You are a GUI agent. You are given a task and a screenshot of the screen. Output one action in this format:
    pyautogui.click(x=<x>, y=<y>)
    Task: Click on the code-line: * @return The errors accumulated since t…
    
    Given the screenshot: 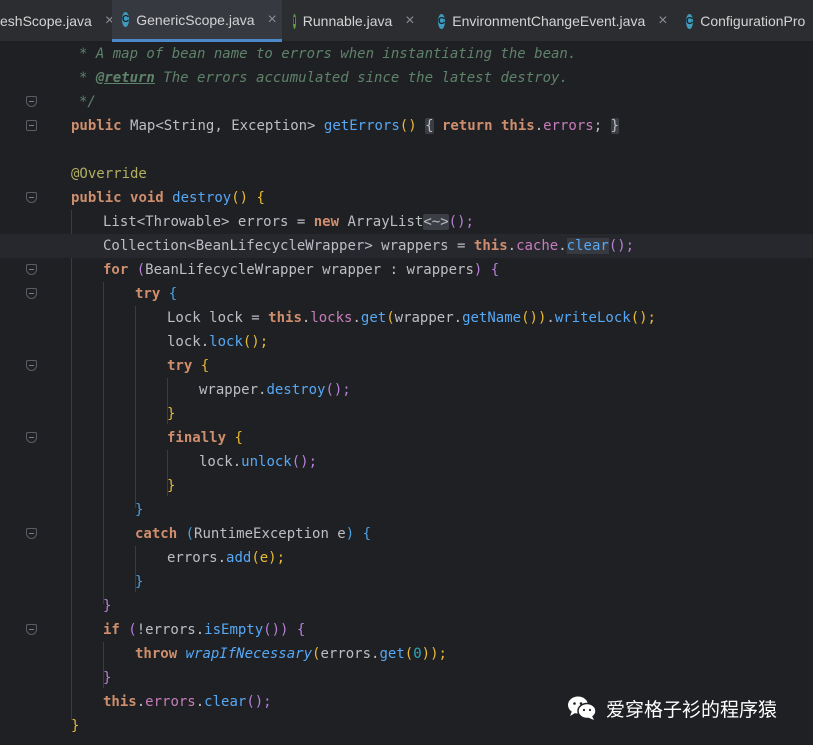 What is the action you would take?
    pyautogui.click(x=323, y=78)
    